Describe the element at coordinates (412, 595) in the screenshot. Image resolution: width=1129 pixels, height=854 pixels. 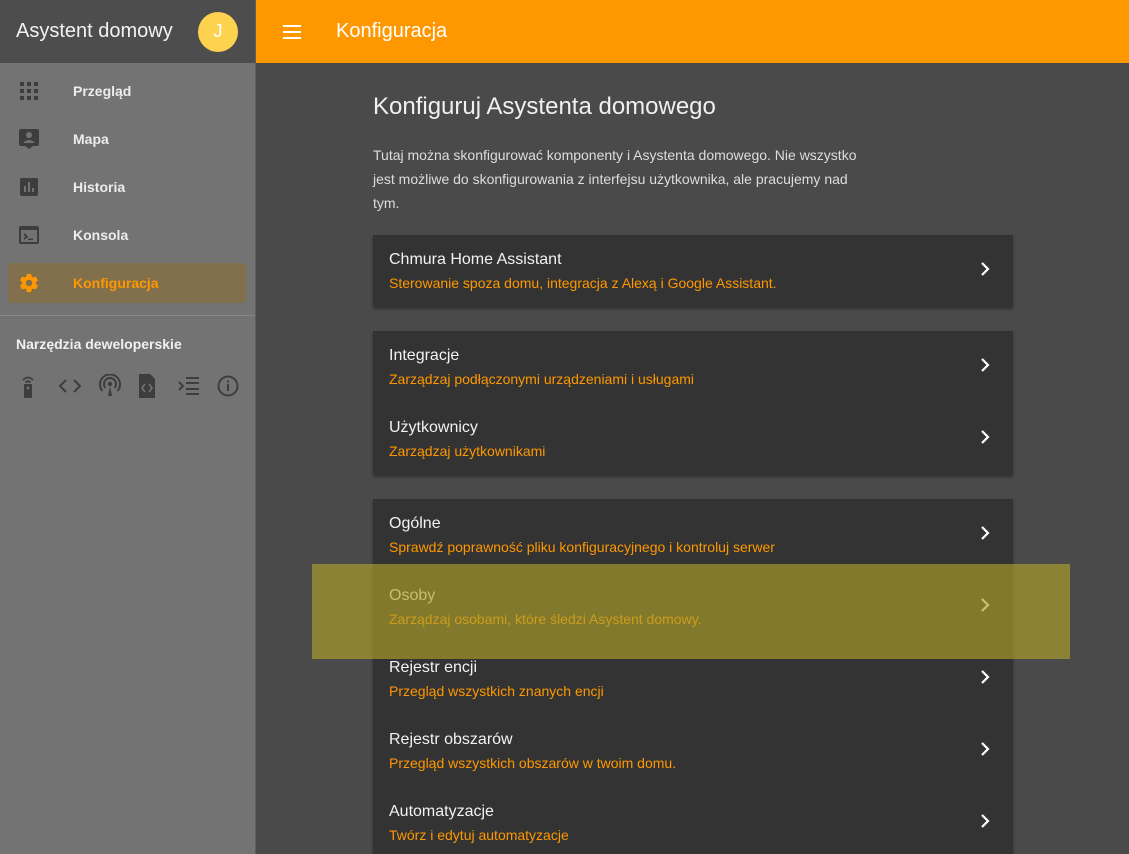
I see `row-title: Osoby` at that location.